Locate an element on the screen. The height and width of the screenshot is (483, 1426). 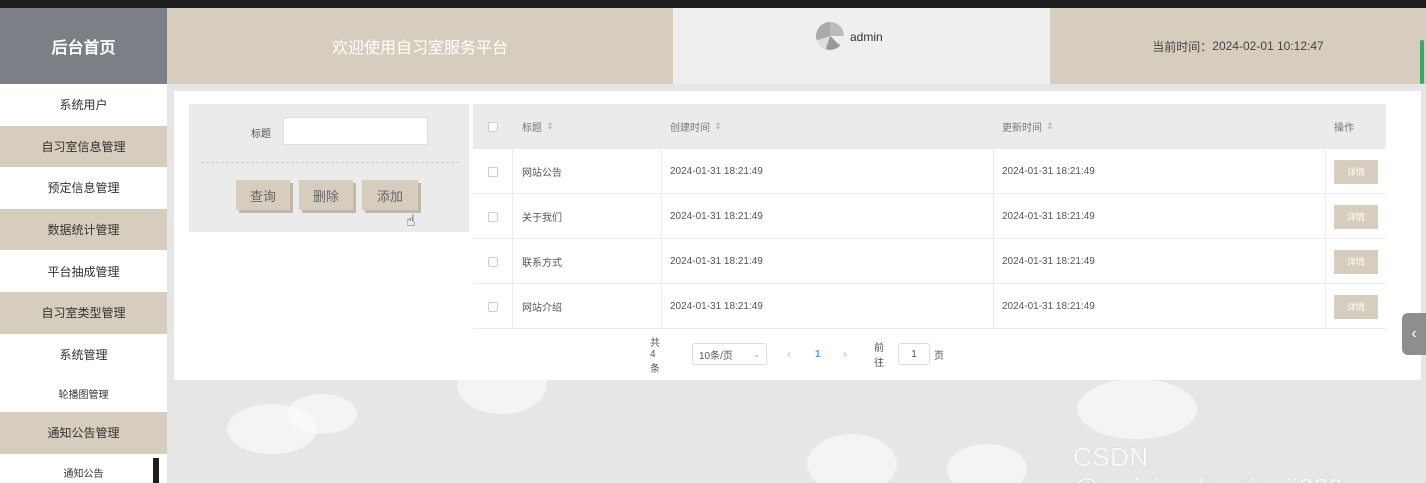
sidebar-item-room-info: 自习室信息管理 is located at coordinates (83, 146).